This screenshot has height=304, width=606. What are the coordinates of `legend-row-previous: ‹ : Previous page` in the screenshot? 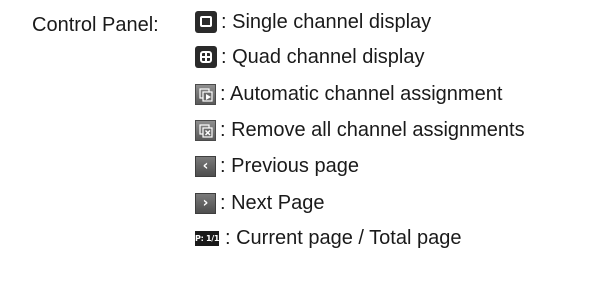 It's located at (277, 166).